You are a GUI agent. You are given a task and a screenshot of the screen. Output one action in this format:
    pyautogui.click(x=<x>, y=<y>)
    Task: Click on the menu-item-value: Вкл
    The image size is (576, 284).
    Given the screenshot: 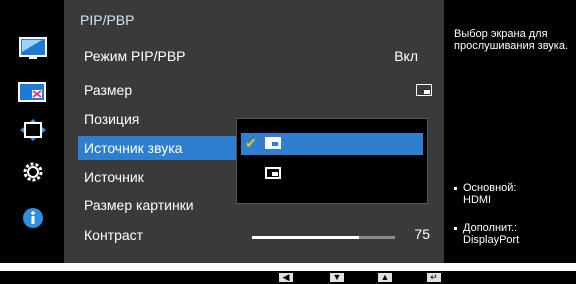 What is the action you would take?
    pyautogui.click(x=406, y=56)
    